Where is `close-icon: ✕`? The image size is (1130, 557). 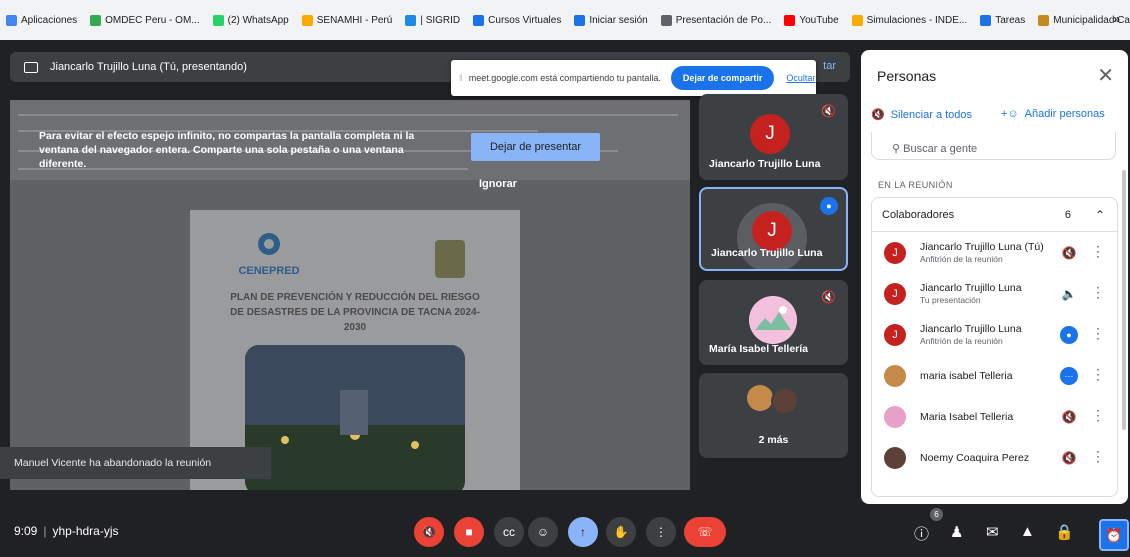
close-icon: ✕ is located at coordinates (1105, 75).